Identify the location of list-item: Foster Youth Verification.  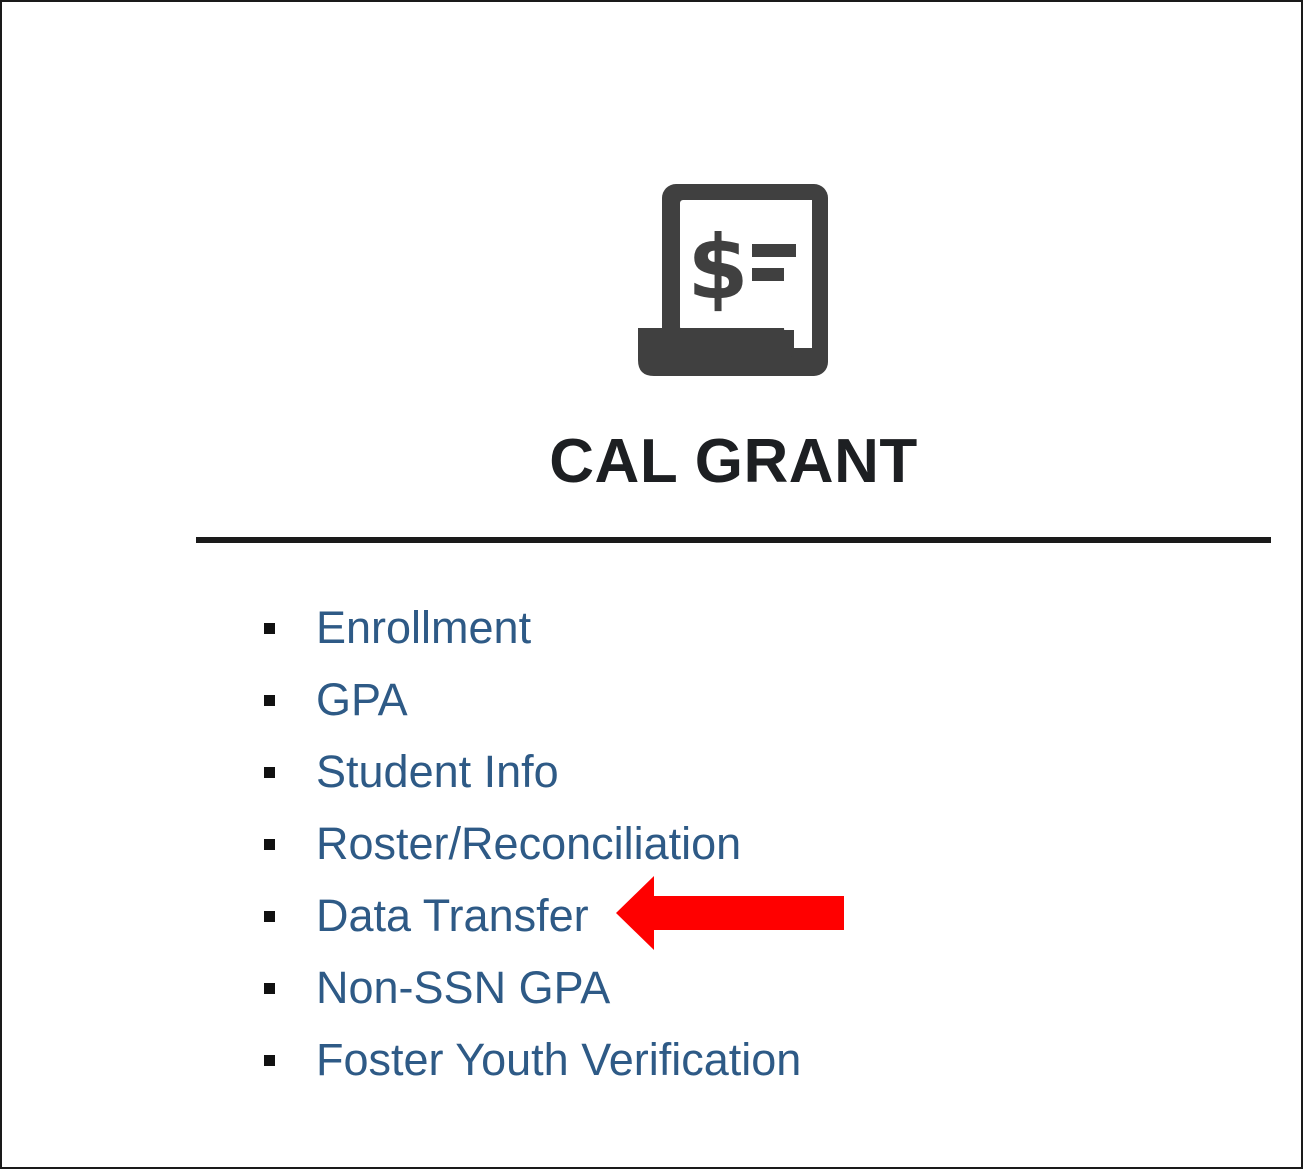
(532, 1060).